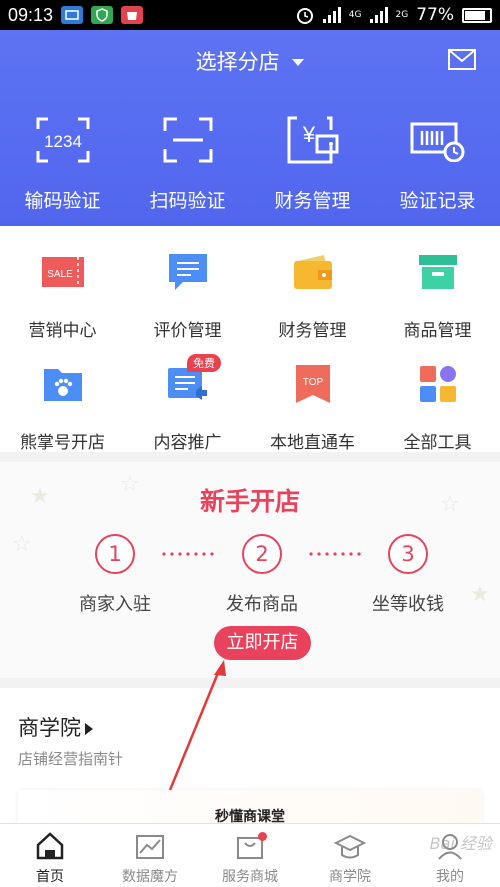 This screenshot has width=500, height=887. I want to click on step-label: 发布商品, so click(262, 604).